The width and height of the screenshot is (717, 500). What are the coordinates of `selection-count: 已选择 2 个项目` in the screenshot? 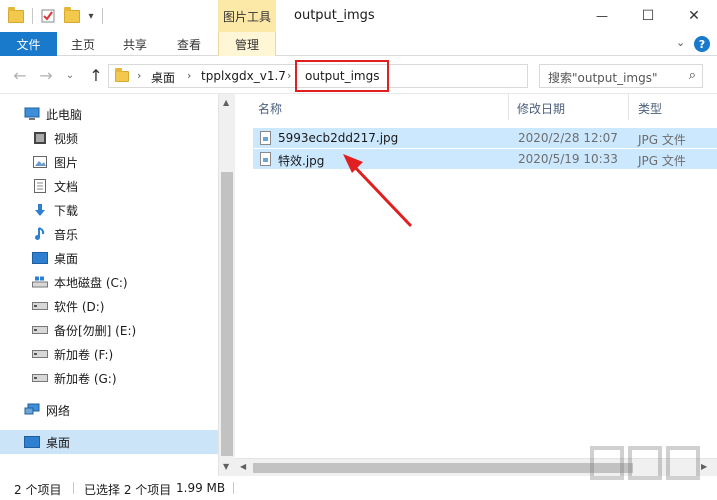 It's located at (128, 490).